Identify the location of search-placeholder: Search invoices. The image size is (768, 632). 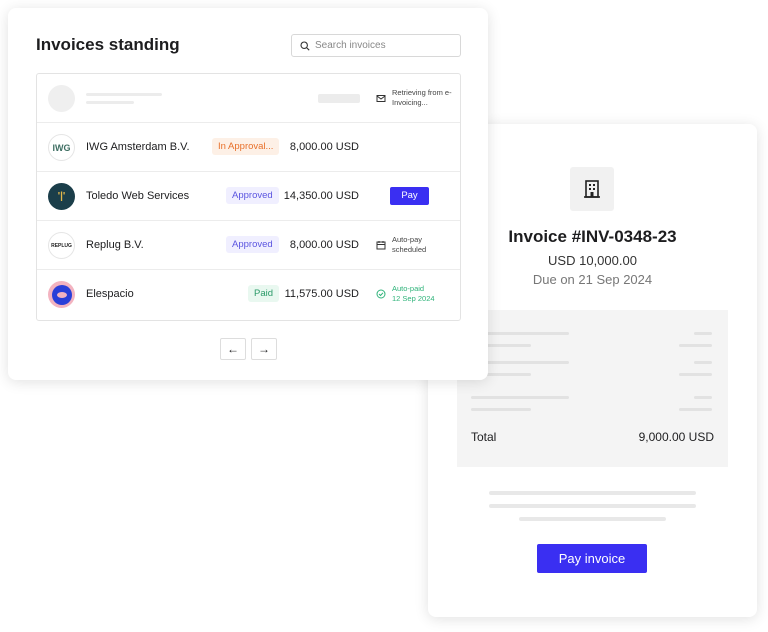
(350, 45).